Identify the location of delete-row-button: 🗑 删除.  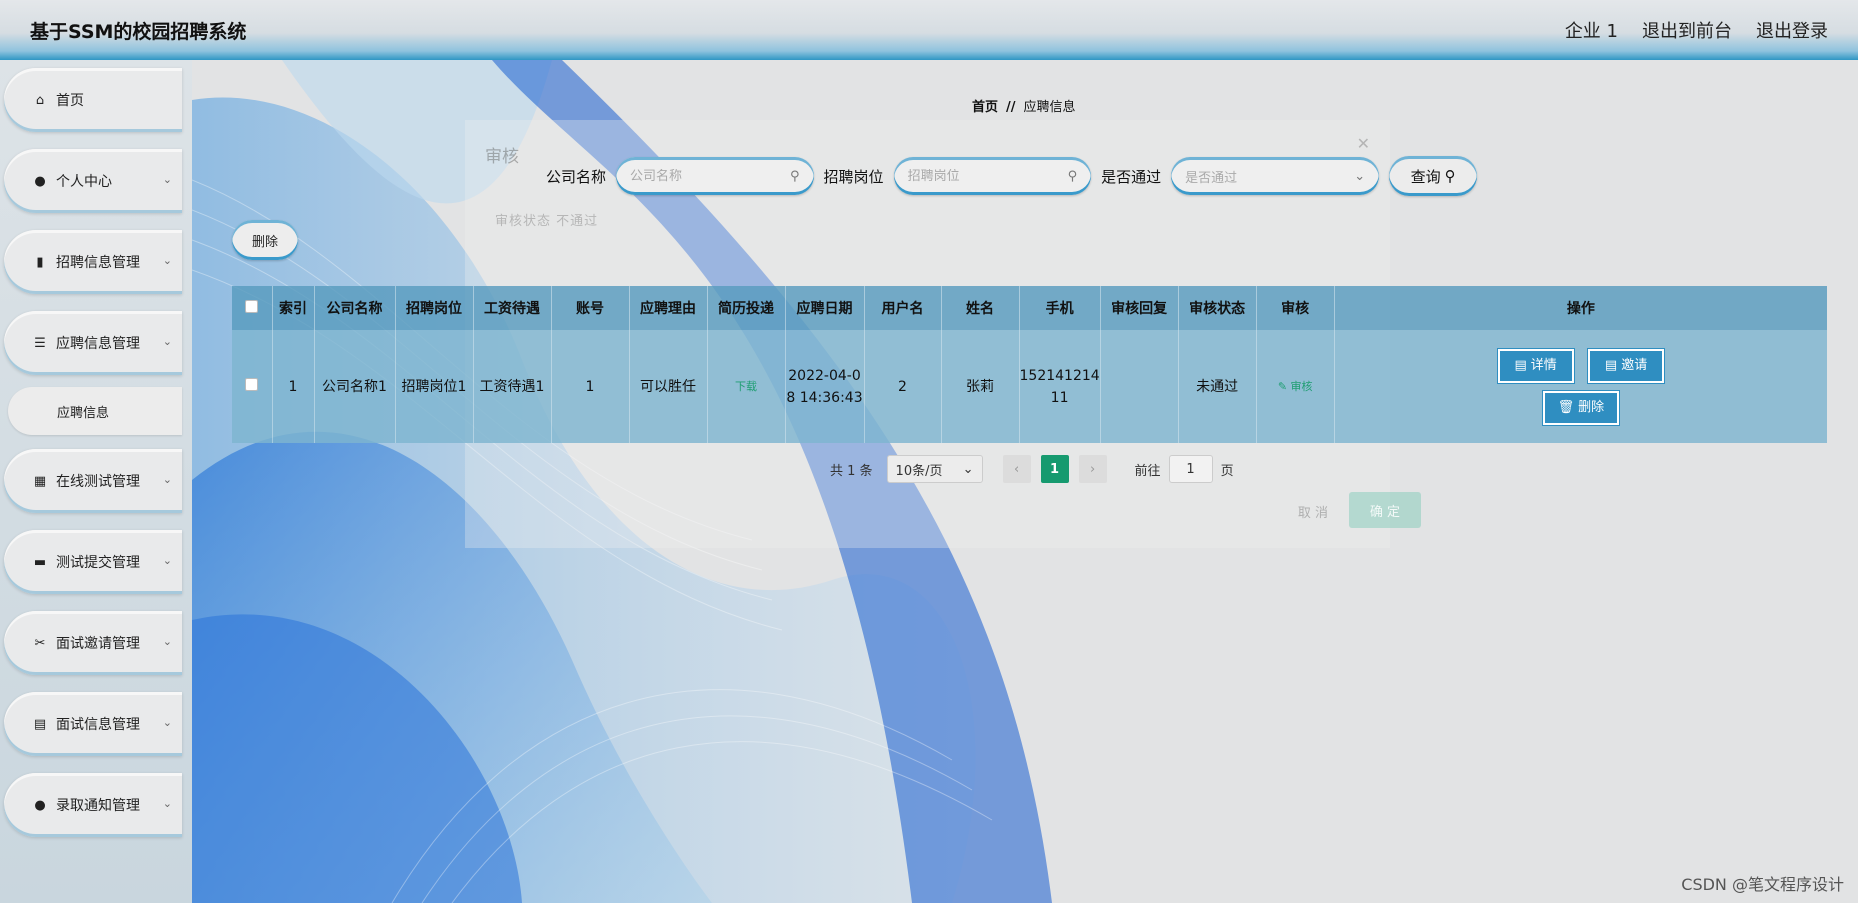
(1580, 407).